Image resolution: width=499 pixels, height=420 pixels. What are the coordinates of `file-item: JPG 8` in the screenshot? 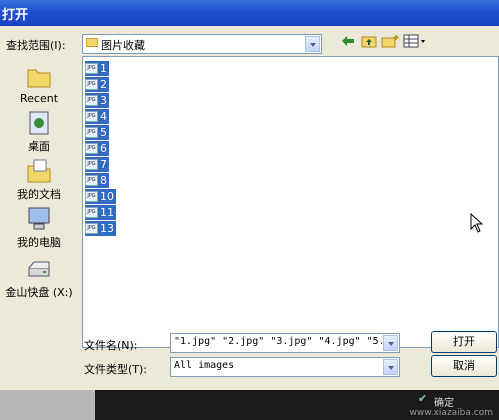 It's located at (97, 180).